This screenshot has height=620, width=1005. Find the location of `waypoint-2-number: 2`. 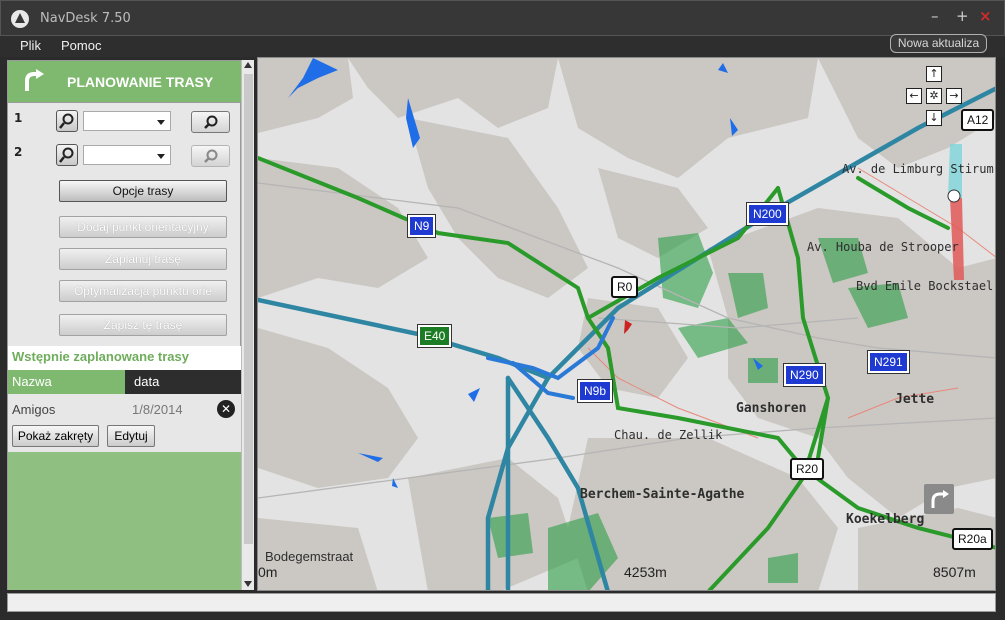

waypoint-2-number: 2 is located at coordinates (18, 152).